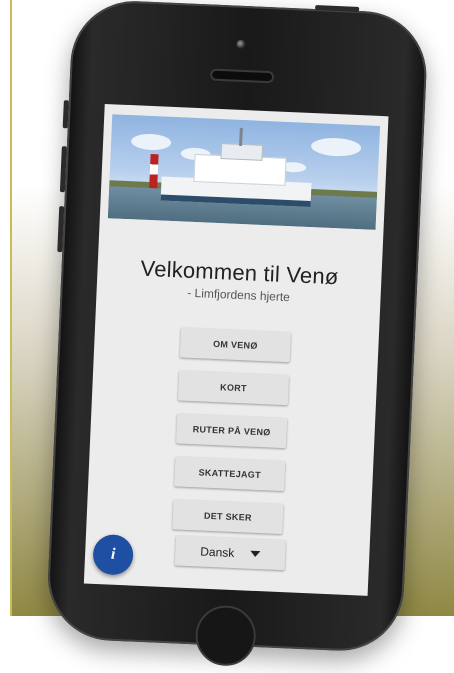  I want to click on det-sker-button: DET SKER, so click(228, 517).